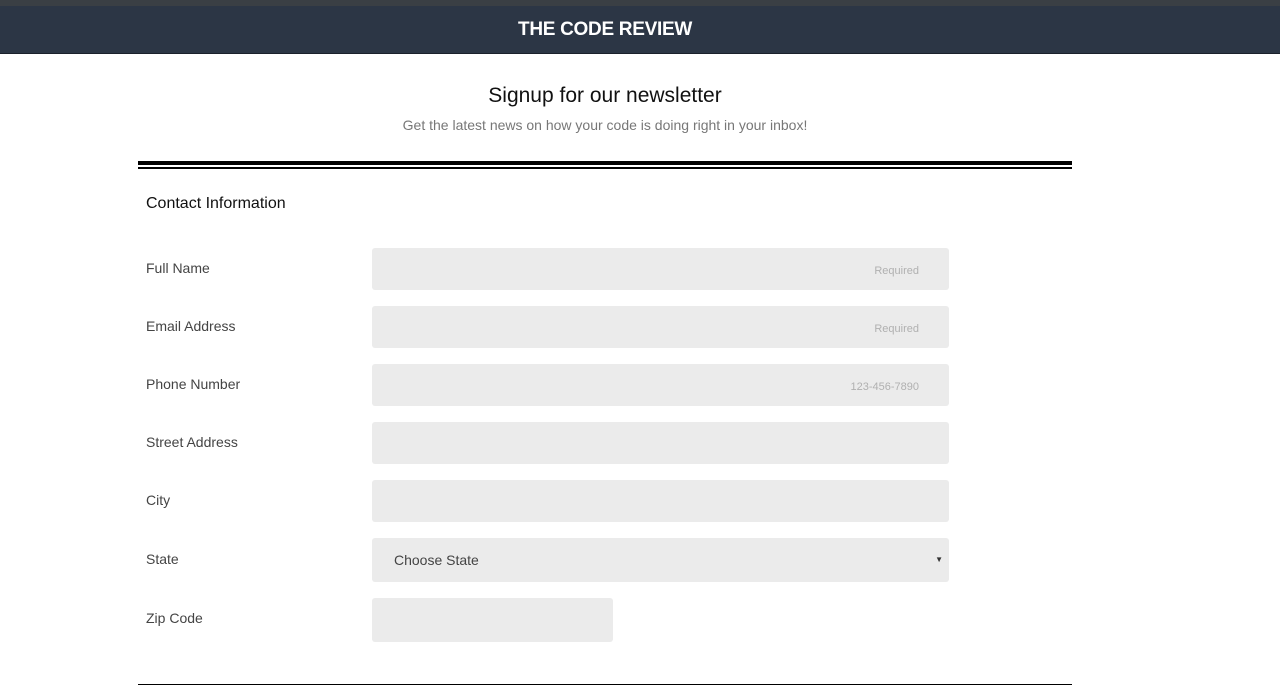 The height and width of the screenshot is (685, 1280). I want to click on state-select-value: Choose State, so click(436, 560).